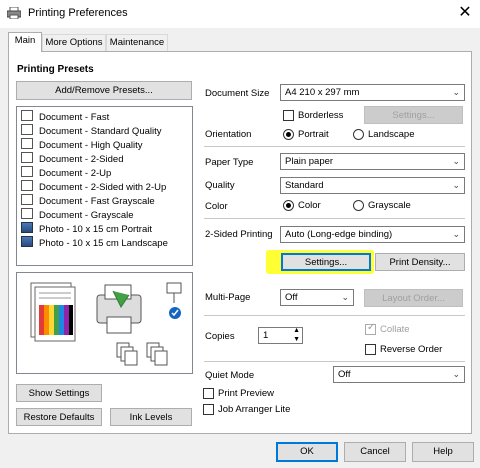 The height and width of the screenshot is (468, 480). Describe the element at coordinates (77, 215) in the screenshot. I see `list-item: Document - Grayscale` at that location.